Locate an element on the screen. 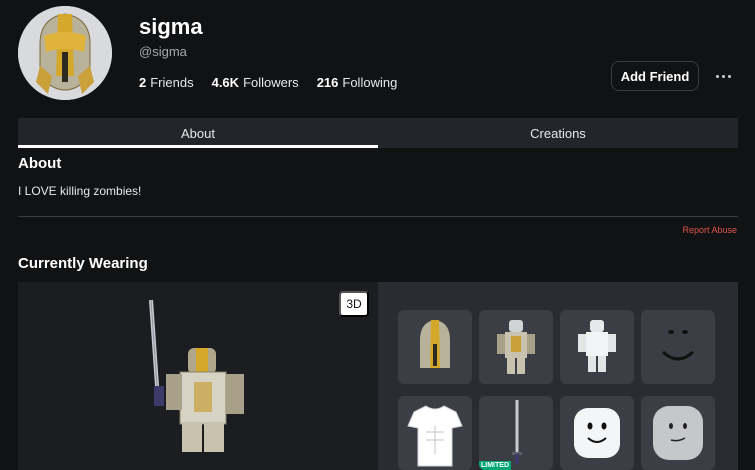 The height and width of the screenshot is (470, 755). limited-badge: LIMITED is located at coordinates (495, 465).